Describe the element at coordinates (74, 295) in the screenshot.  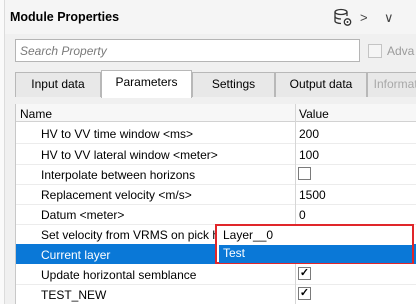
I see `property-name: TEST_NEW` at that location.